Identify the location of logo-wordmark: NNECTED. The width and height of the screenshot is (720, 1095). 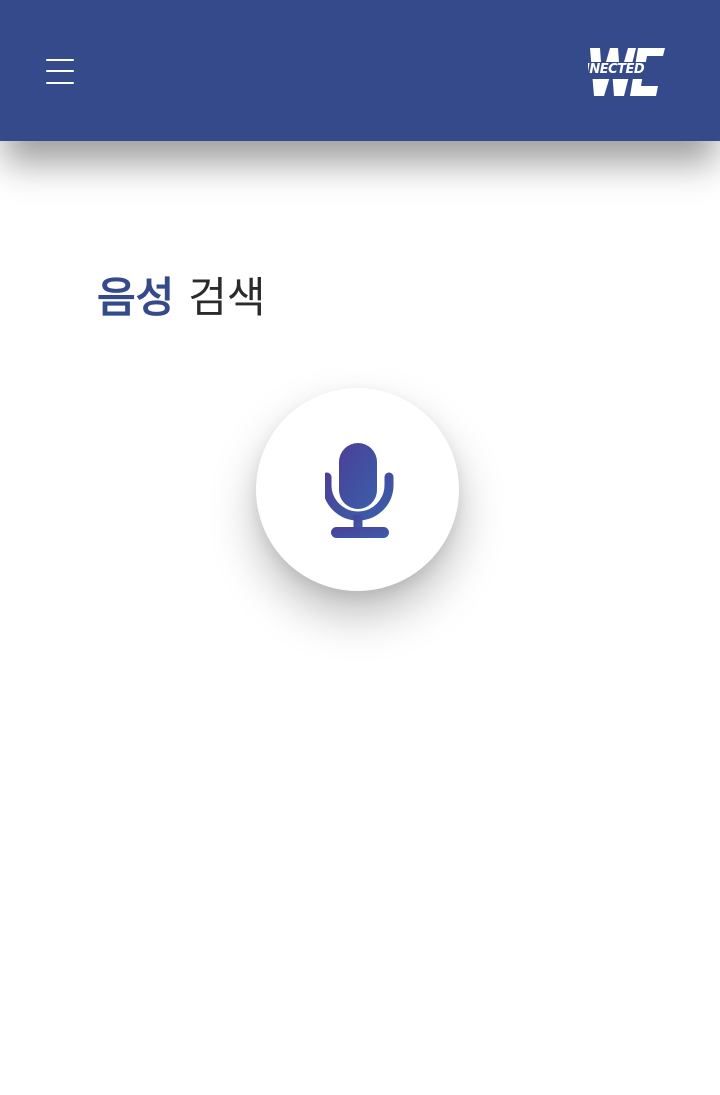
(616, 69).